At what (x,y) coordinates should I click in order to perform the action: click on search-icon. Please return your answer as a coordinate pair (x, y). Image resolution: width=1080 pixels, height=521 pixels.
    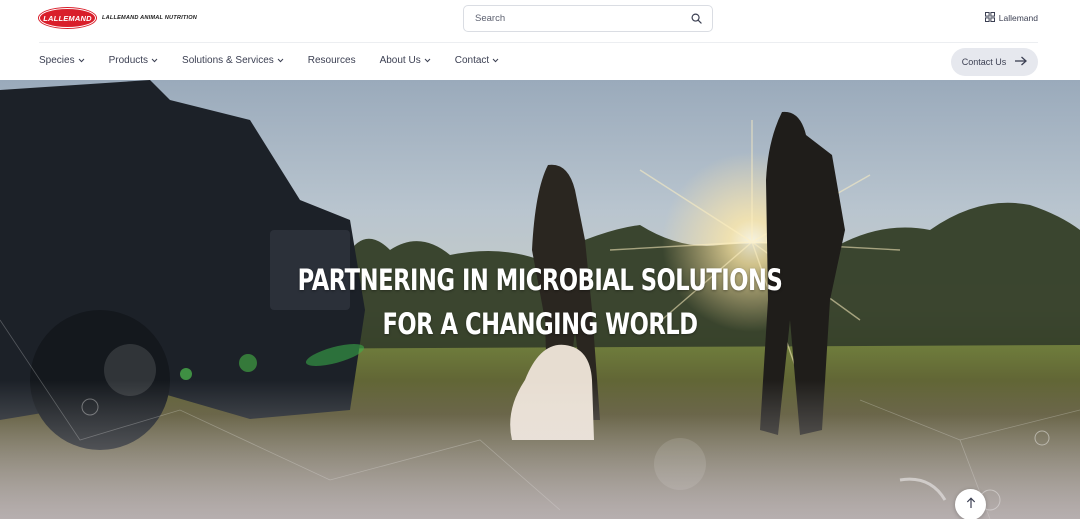
    Looking at the image, I should click on (696, 19).